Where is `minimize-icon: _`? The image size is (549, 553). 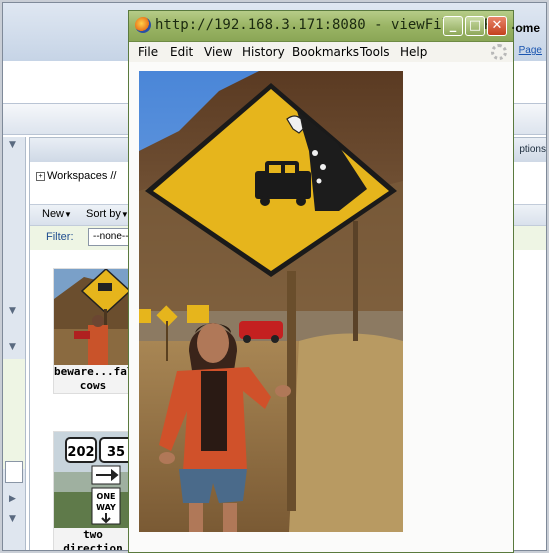
minimize-icon: _ is located at coordinates (453, 25).